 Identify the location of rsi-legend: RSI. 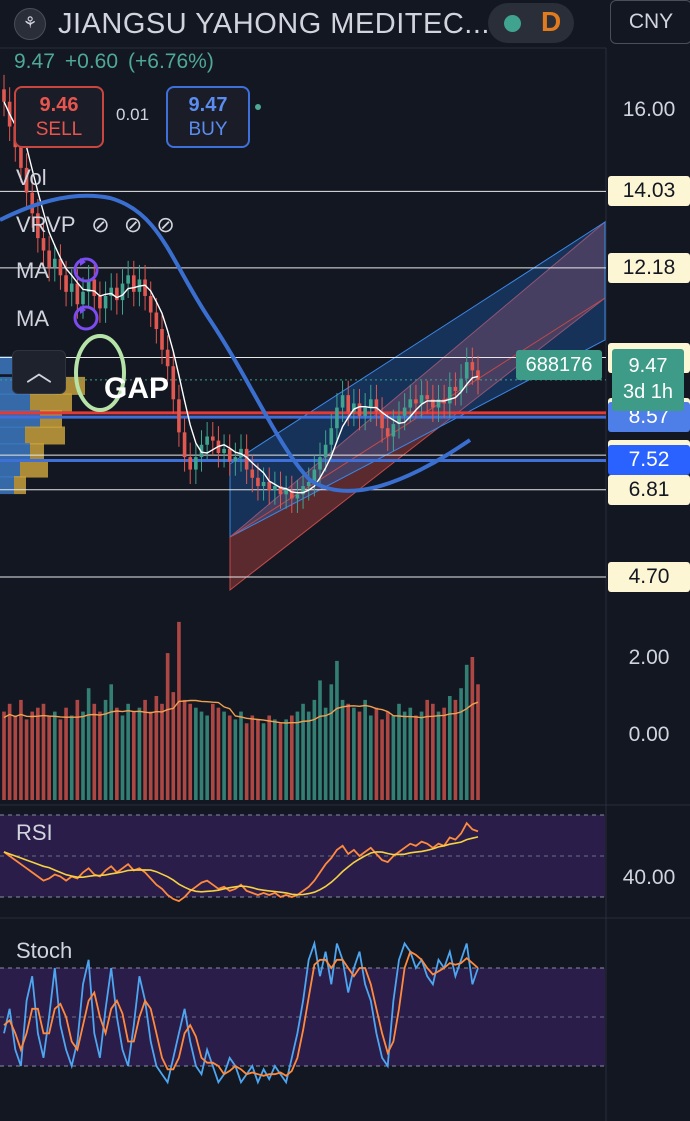
(34, 833).